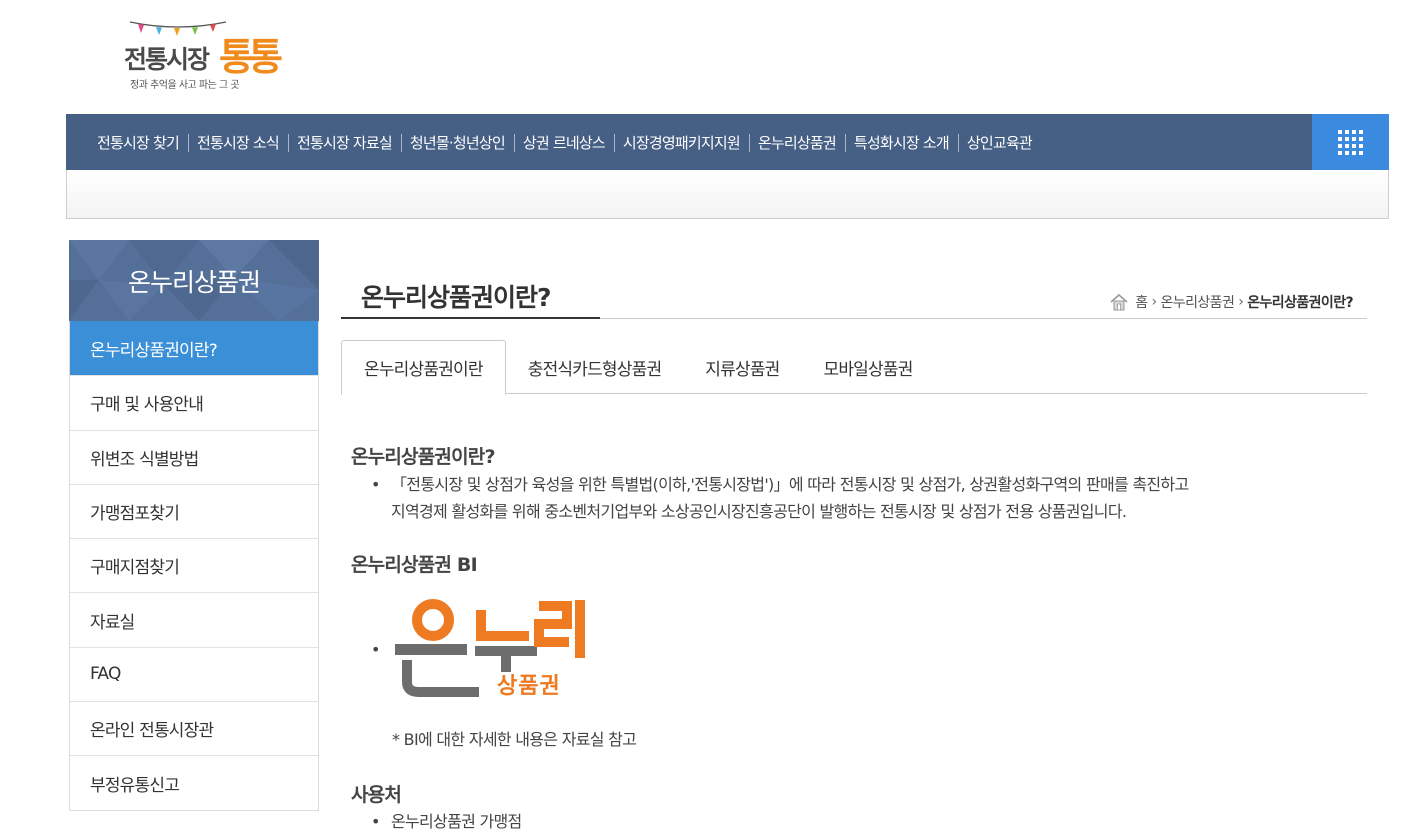 The height and width of the screenshot is (833, 1403). I want to click on gnb-item-market-news: 전통시장 소식, so click(237, 142).